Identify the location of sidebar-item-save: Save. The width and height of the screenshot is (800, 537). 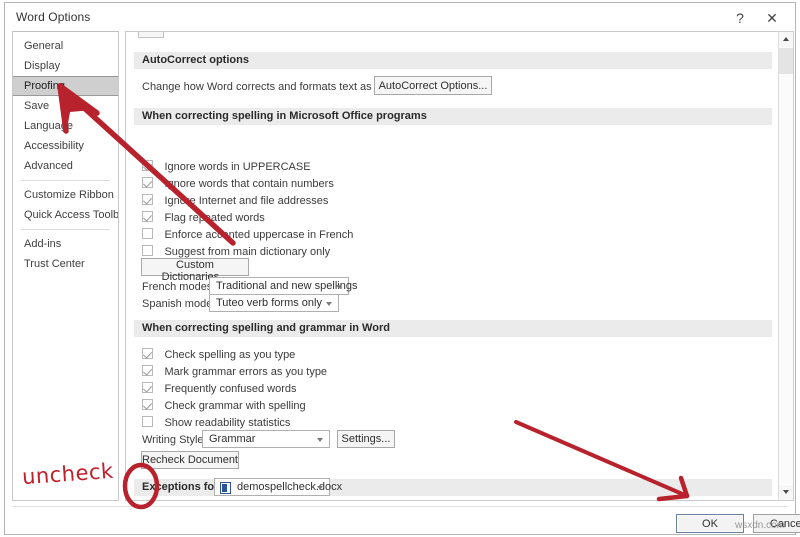
(65, 106).